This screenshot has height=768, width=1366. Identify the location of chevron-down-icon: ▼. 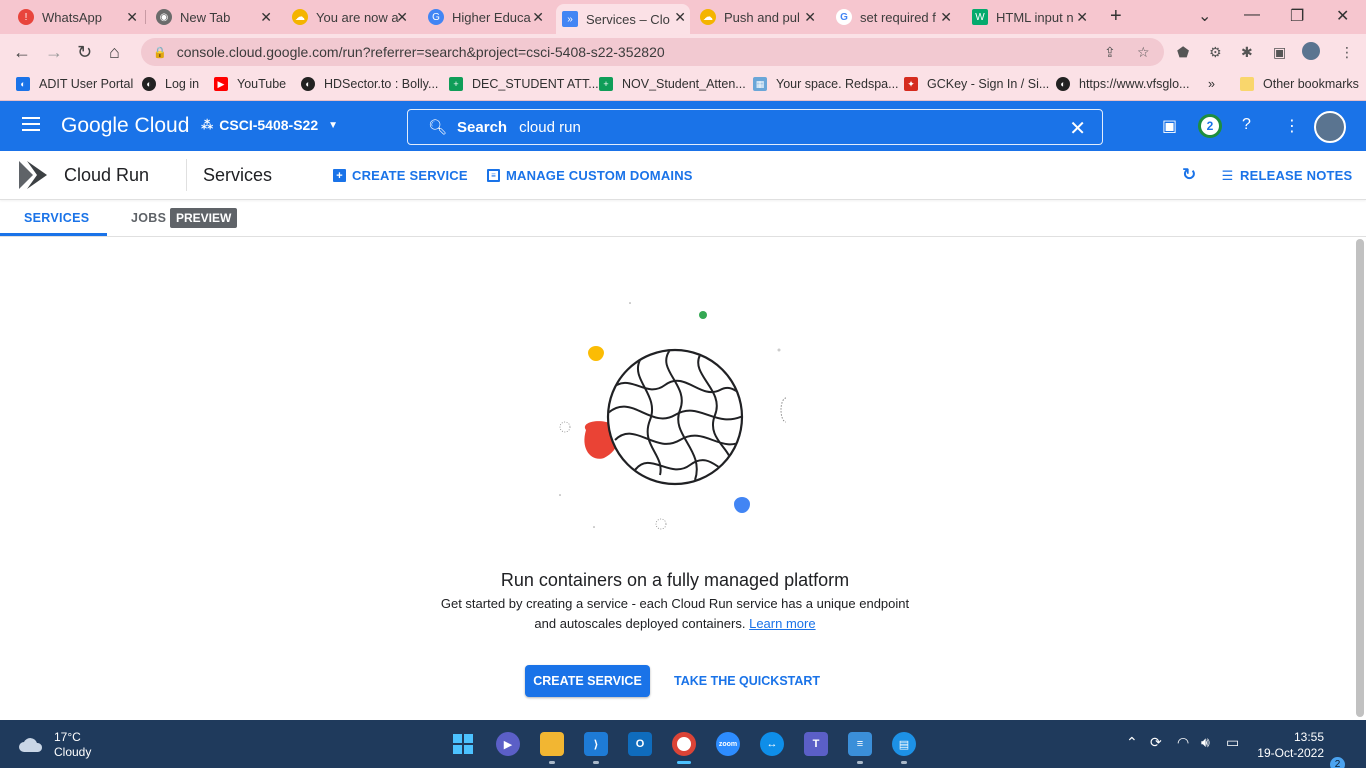
(333, 125).